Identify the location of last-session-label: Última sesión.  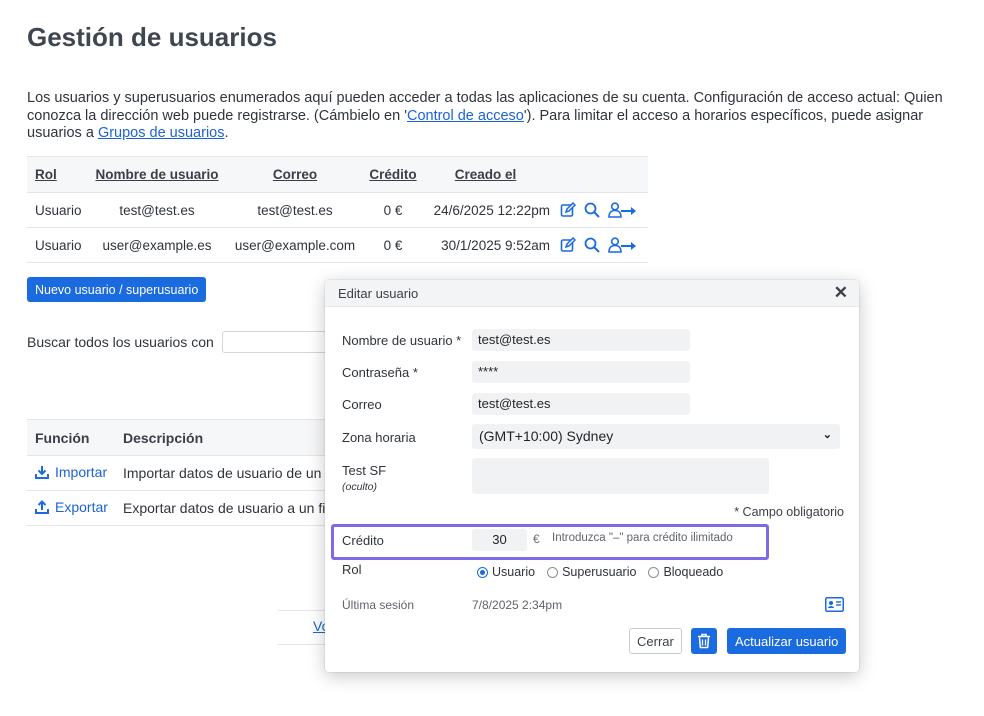
(378, 605).